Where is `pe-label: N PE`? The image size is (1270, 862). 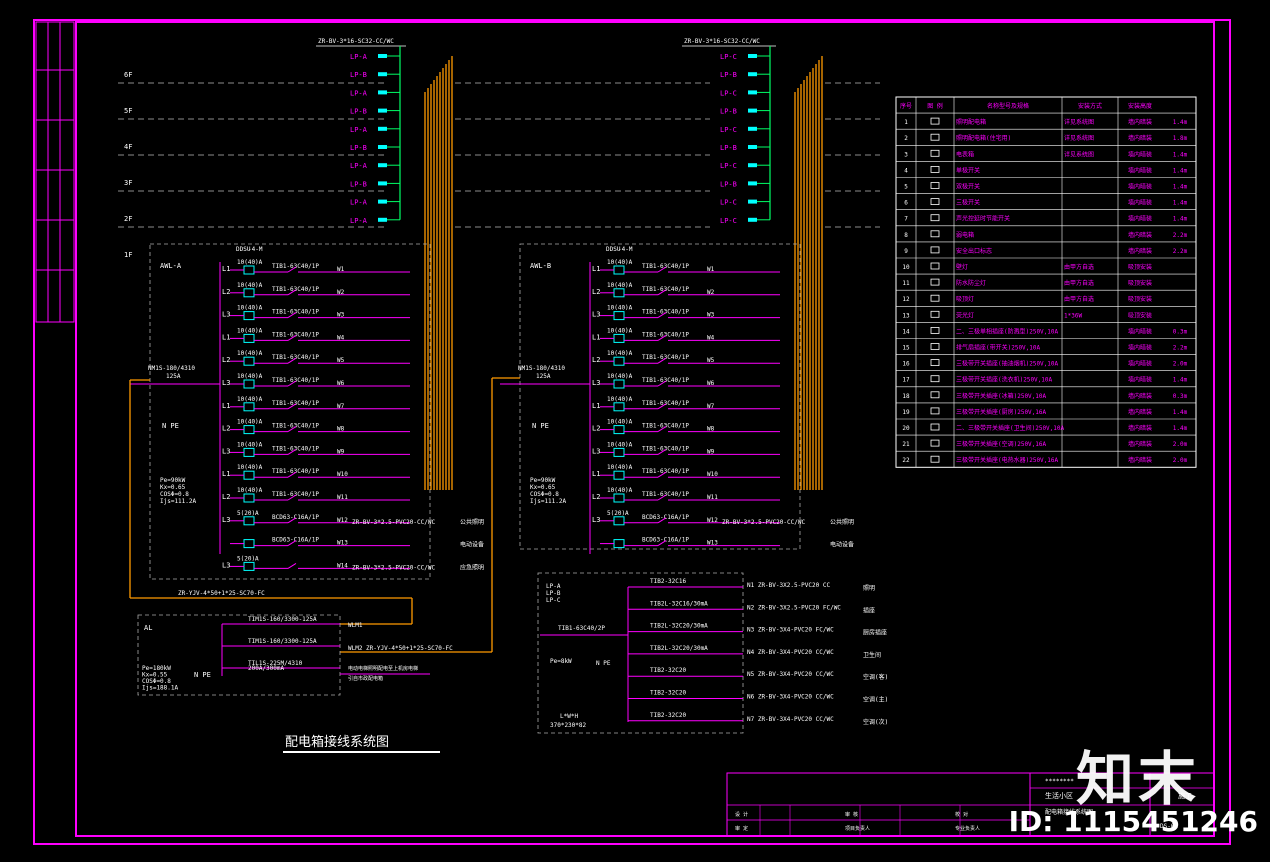
pe-label: N PE is located at coordinates (540, 426).